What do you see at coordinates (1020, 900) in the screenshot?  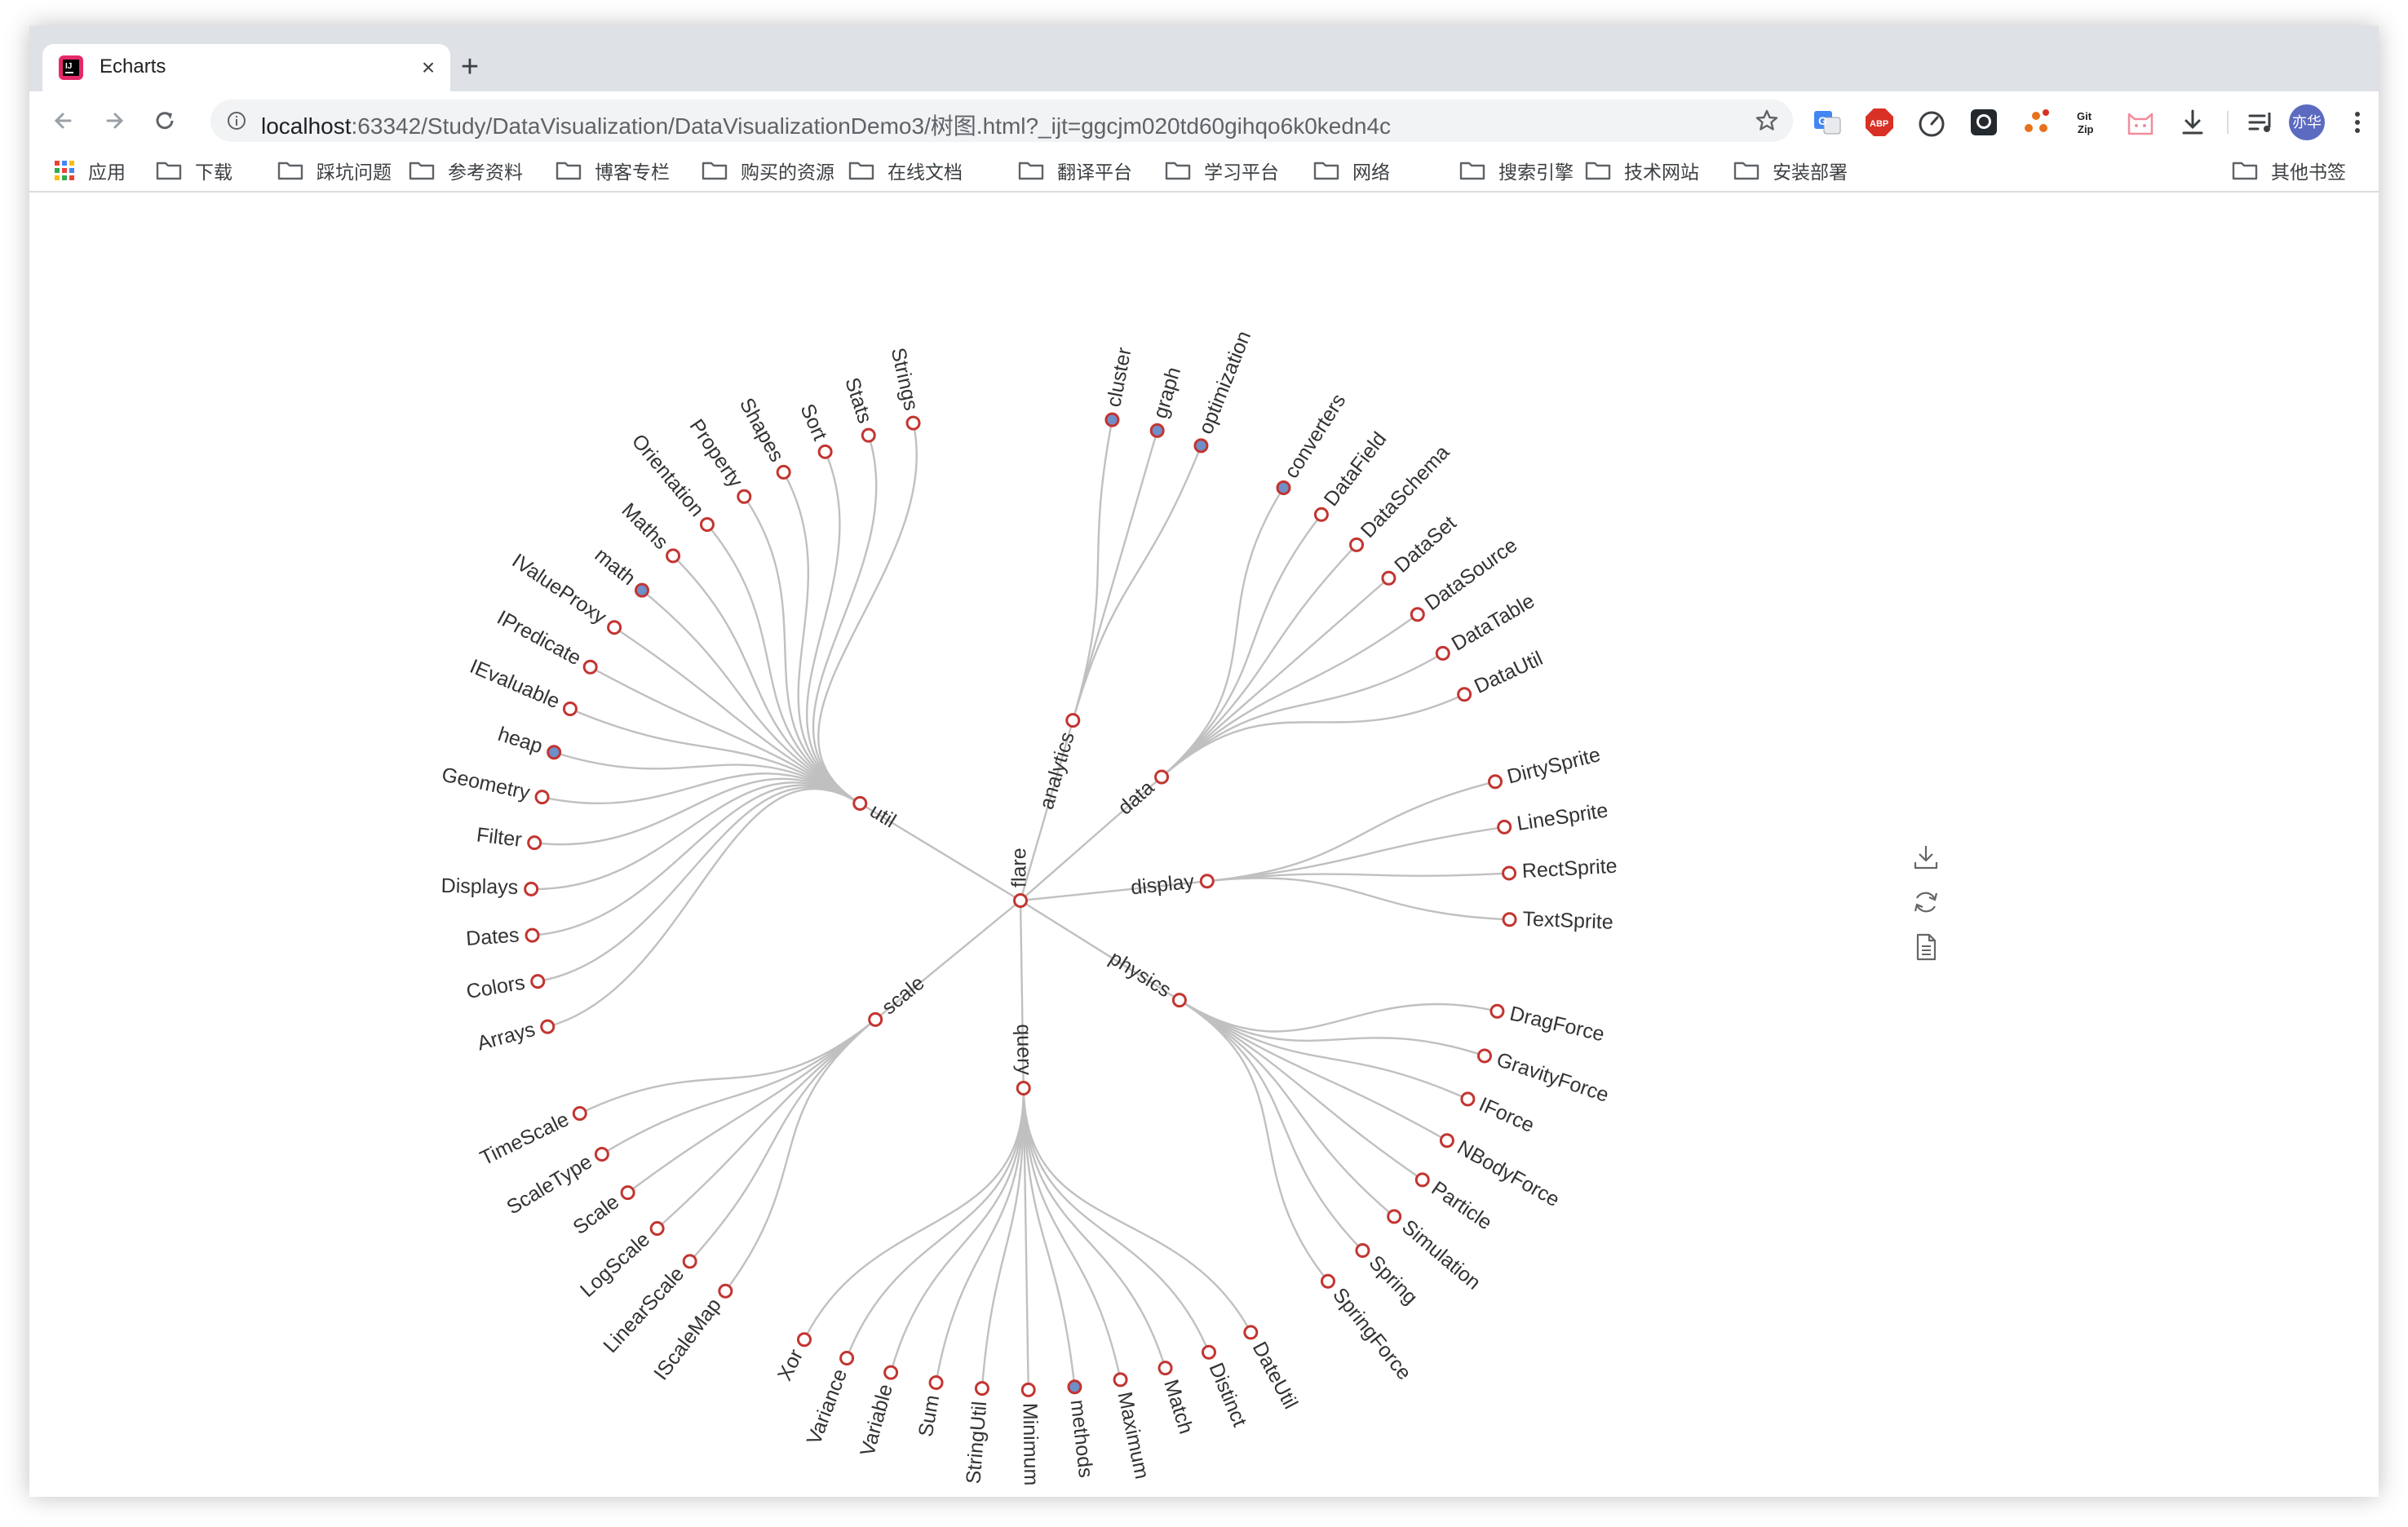 I see `tree-root-node` at bounding box center [1020, 900].